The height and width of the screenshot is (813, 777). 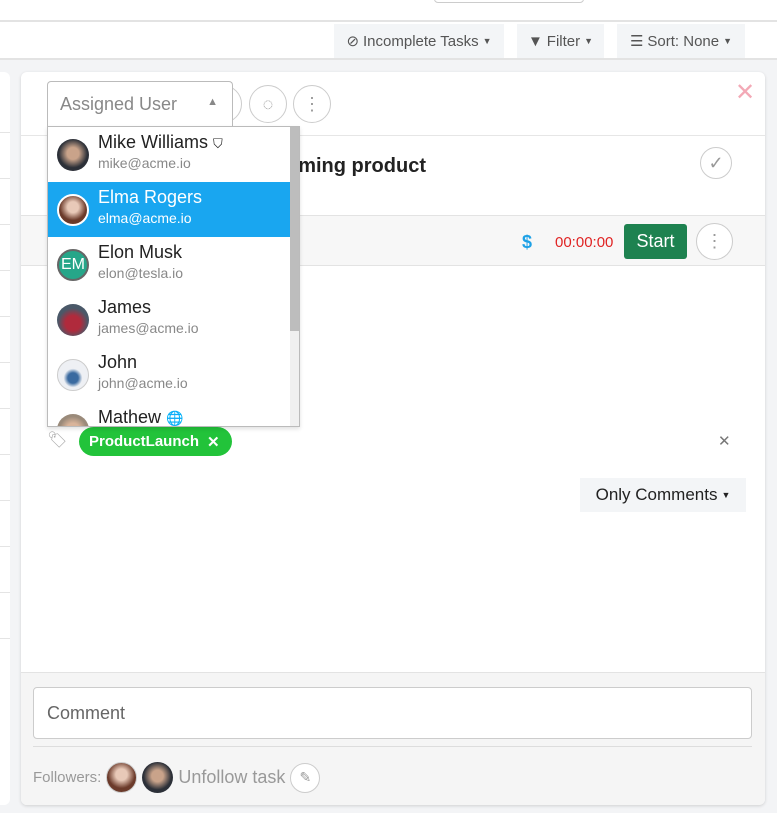 I want to click on user-name: John, so click(x=118, y=362).